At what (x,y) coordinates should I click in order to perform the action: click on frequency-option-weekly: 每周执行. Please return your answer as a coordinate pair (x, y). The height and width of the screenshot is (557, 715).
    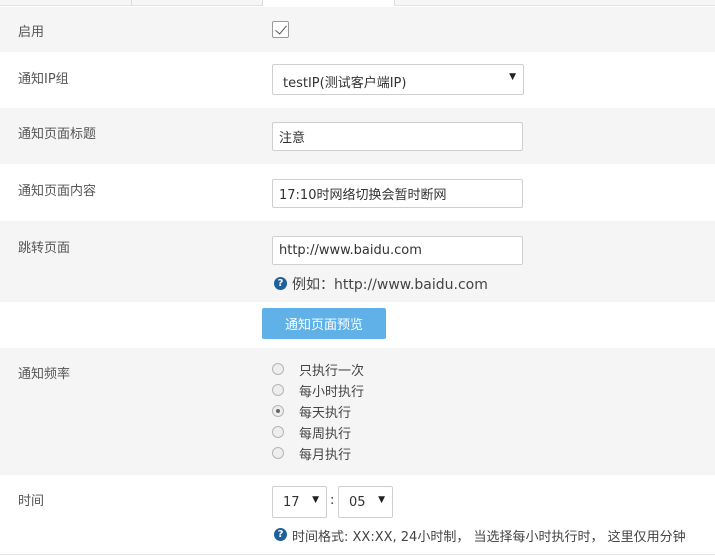
    Looking at the image, I should click on (372, 432).